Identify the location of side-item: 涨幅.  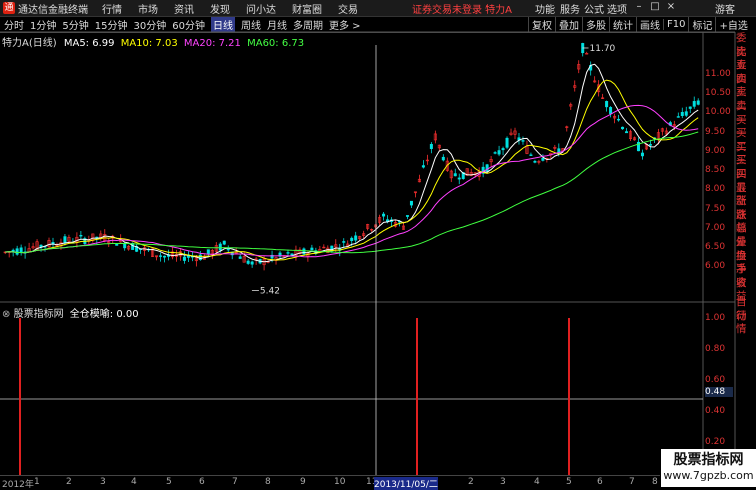
(746, 222).